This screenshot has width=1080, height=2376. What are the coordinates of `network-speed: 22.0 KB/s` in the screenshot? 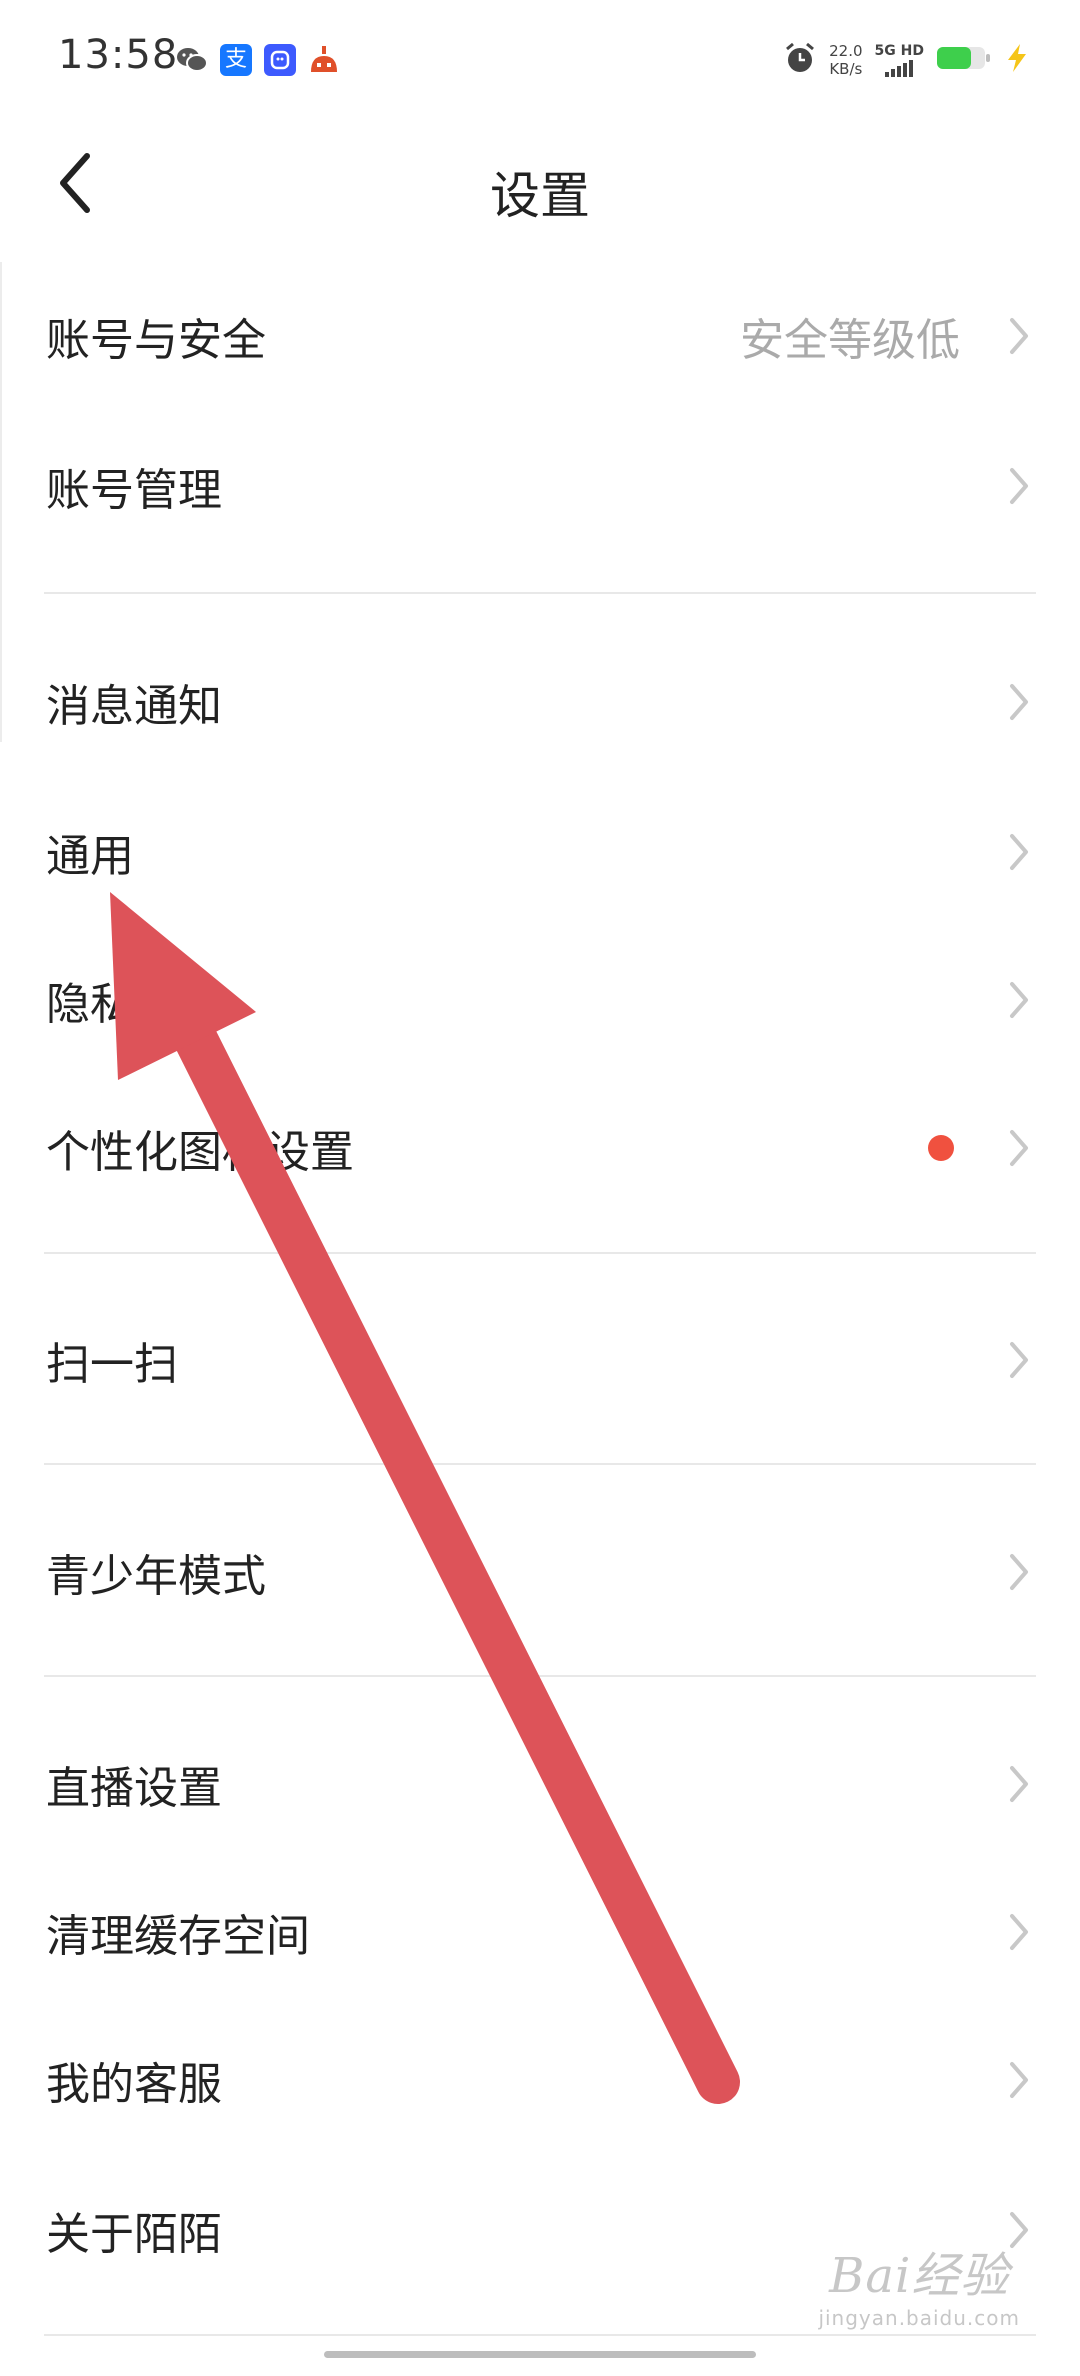 It's located at (845, 60).